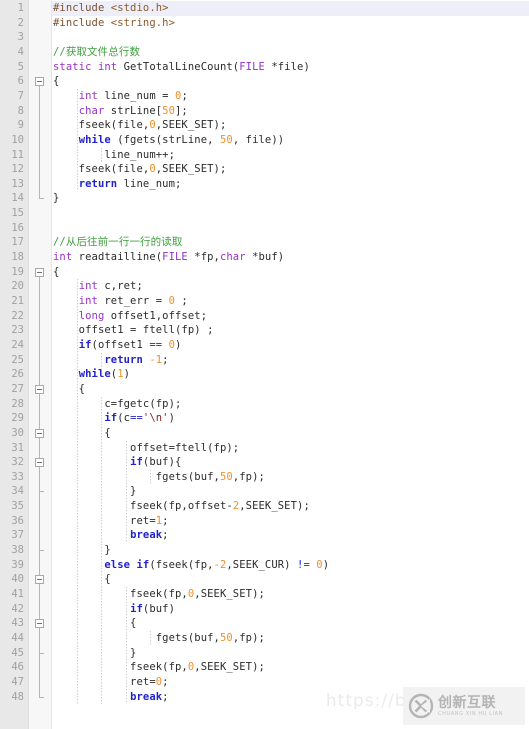  What do you see at coordinates (264, 125) in the screenshot?
I see `code-line: 9 fseek(file,0,SEEK_SET);` at bounding box center [264, 125].